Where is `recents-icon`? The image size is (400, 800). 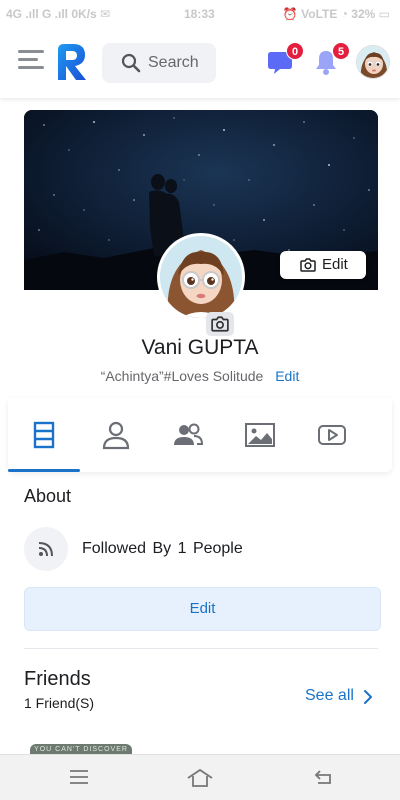 recents-icon is located at coordinates (79, 777).